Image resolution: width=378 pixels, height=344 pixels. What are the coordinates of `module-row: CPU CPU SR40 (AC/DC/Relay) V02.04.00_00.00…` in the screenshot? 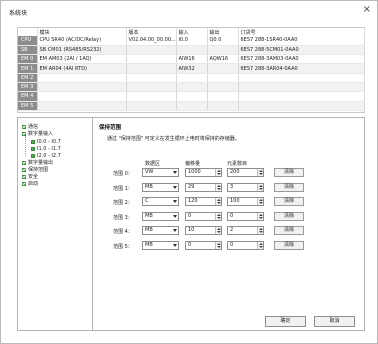 It's located at (191, 41).